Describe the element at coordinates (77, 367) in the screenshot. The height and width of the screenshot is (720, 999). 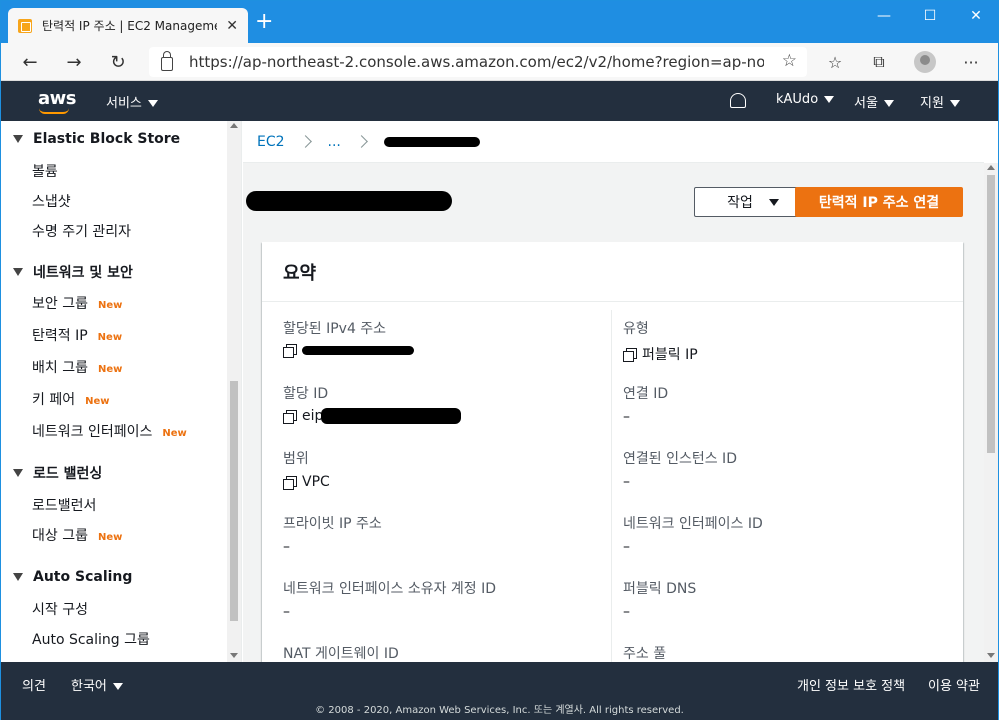
I see `sidebar-item-placement-groups: 배치 그룹 New` at that location.